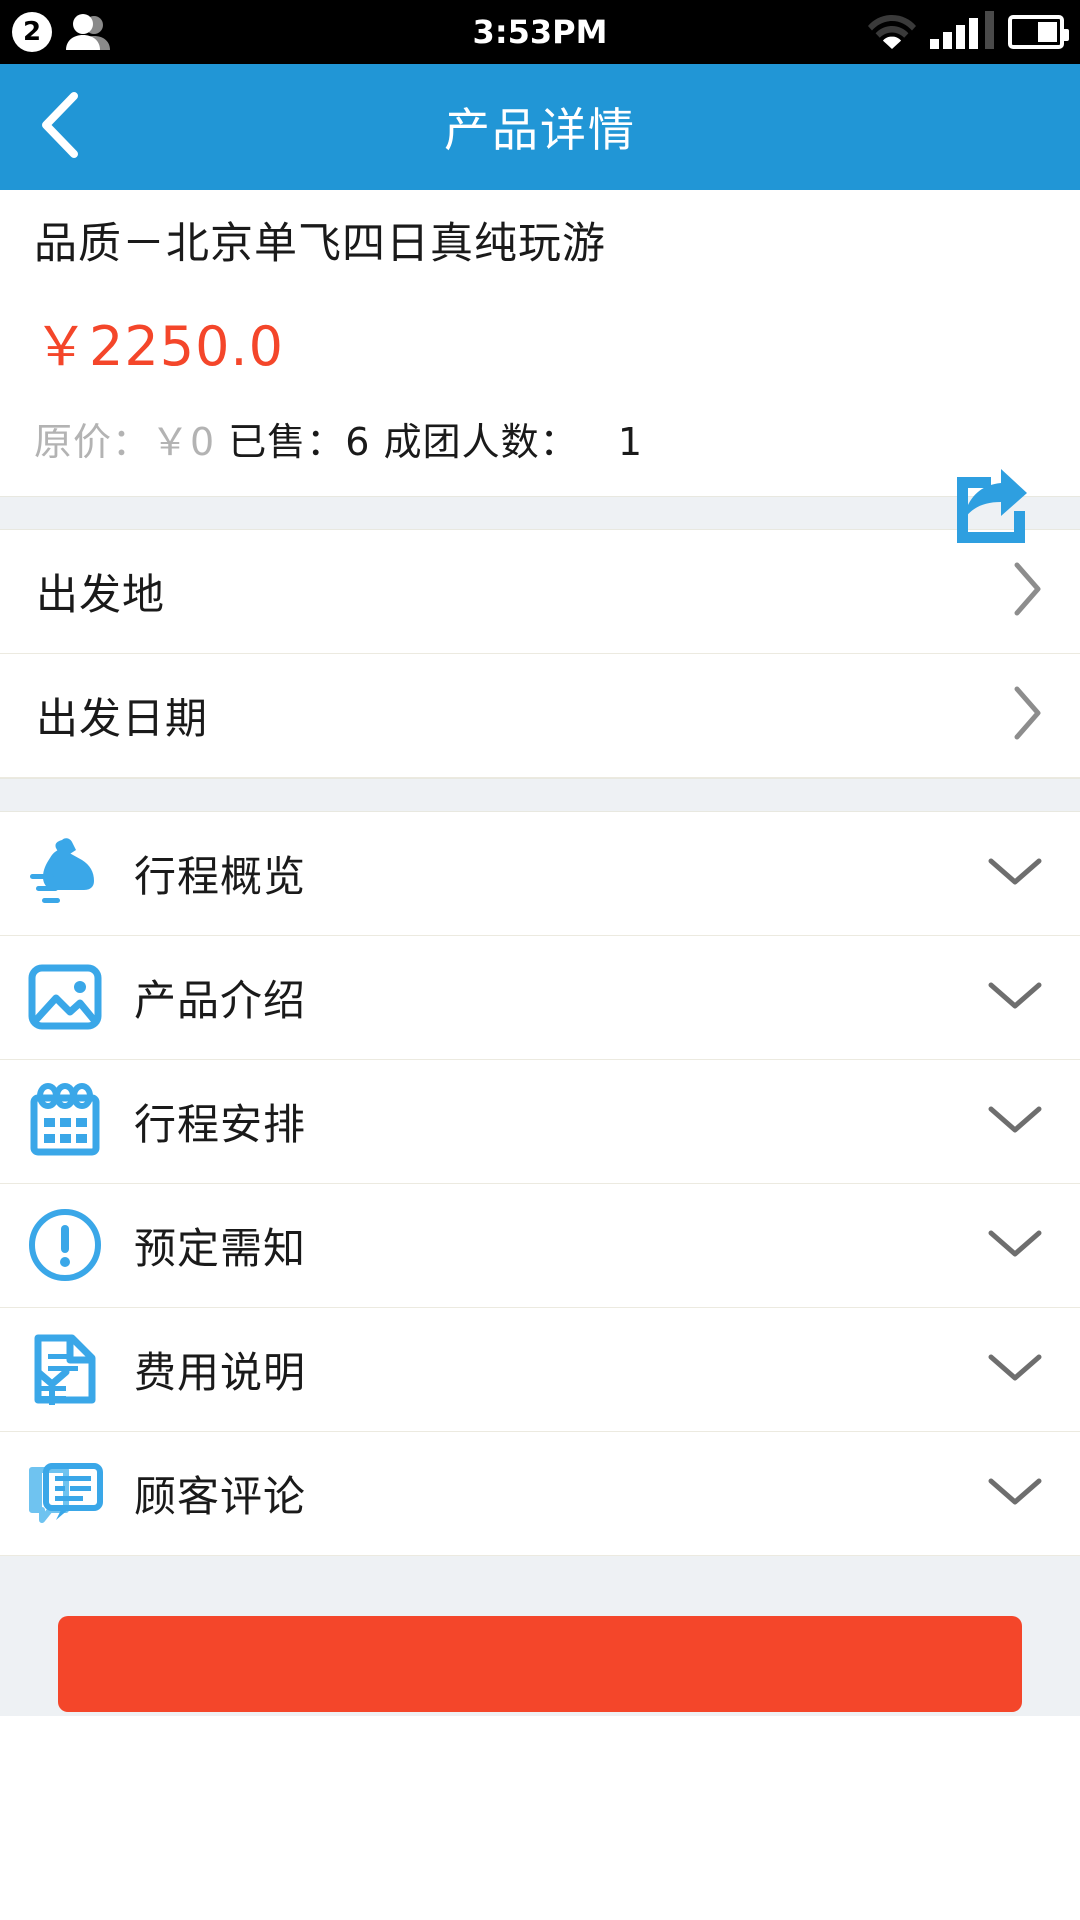 This screenshot has height=1920, width=1080. What do you see at coordinates (540, 1245) in the screenshot?
I see `accordion-row-booking-notice: 预定需知` at bounding box center [540, 1245].